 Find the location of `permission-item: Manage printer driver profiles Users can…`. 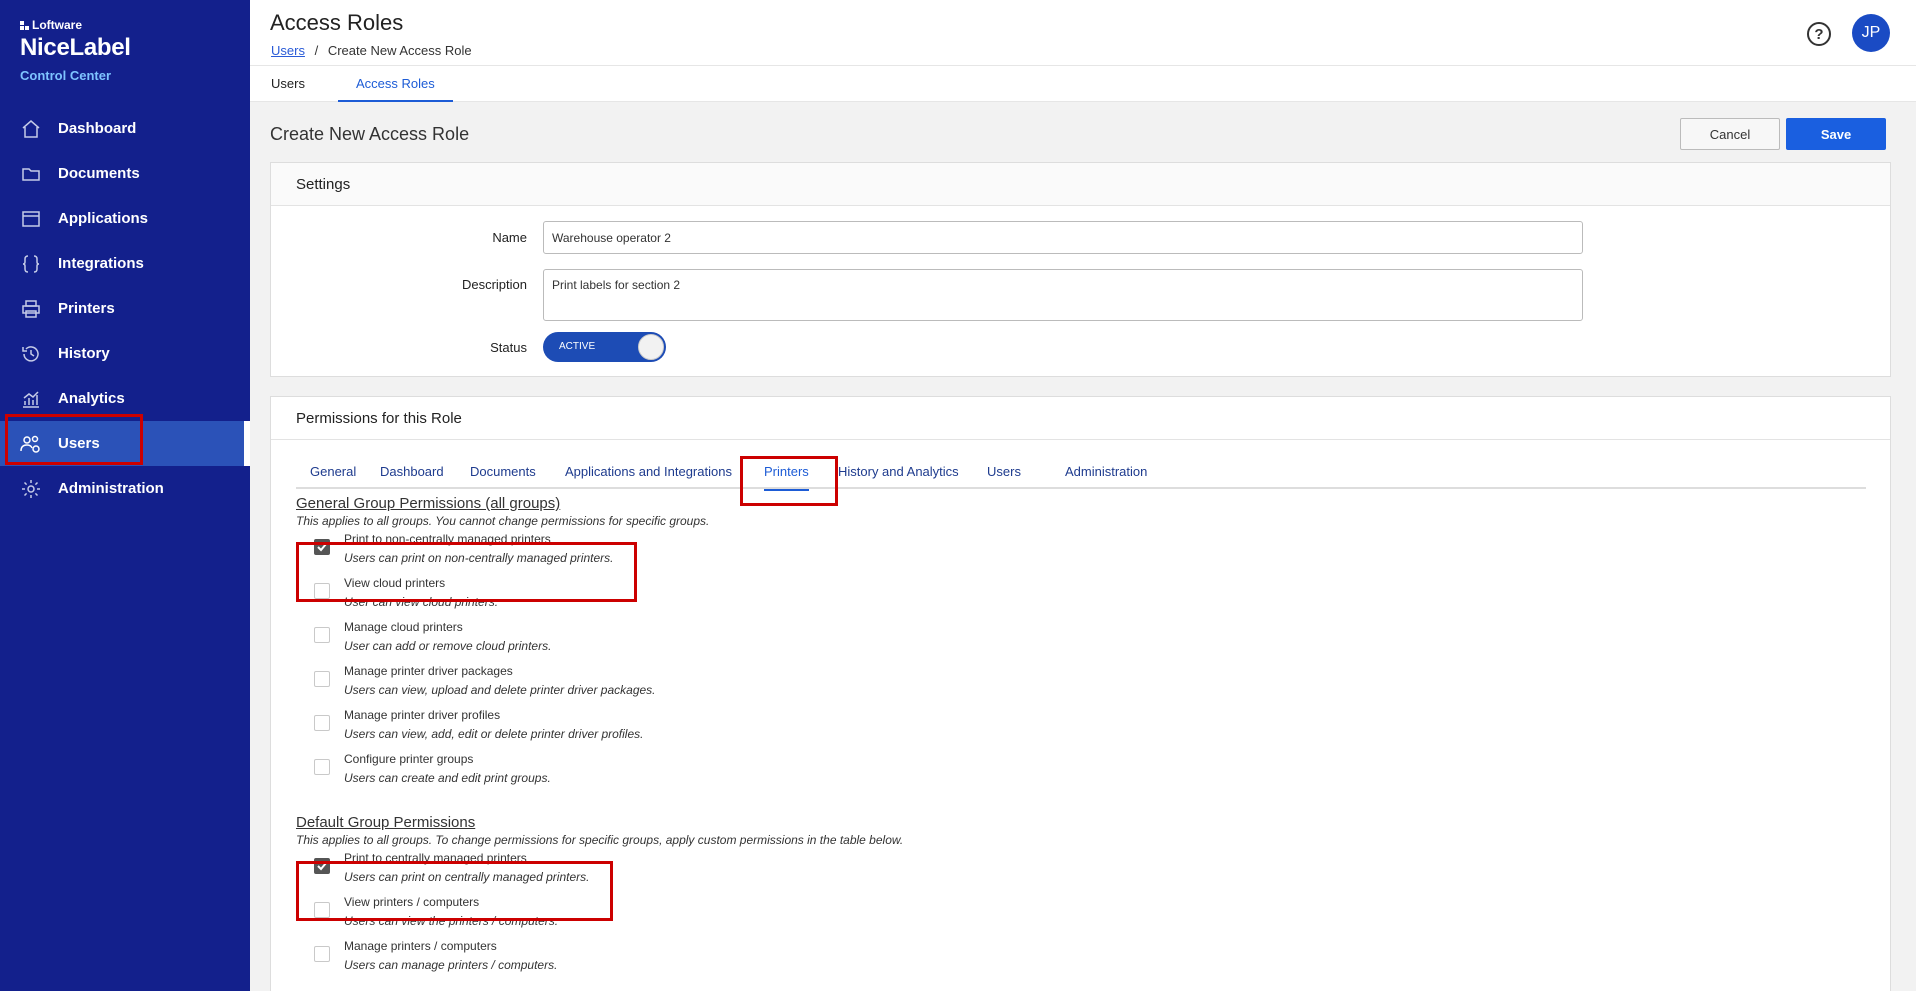

permission-item: Manage printer driver profiles Users can… is located at coordinates (478, 724).